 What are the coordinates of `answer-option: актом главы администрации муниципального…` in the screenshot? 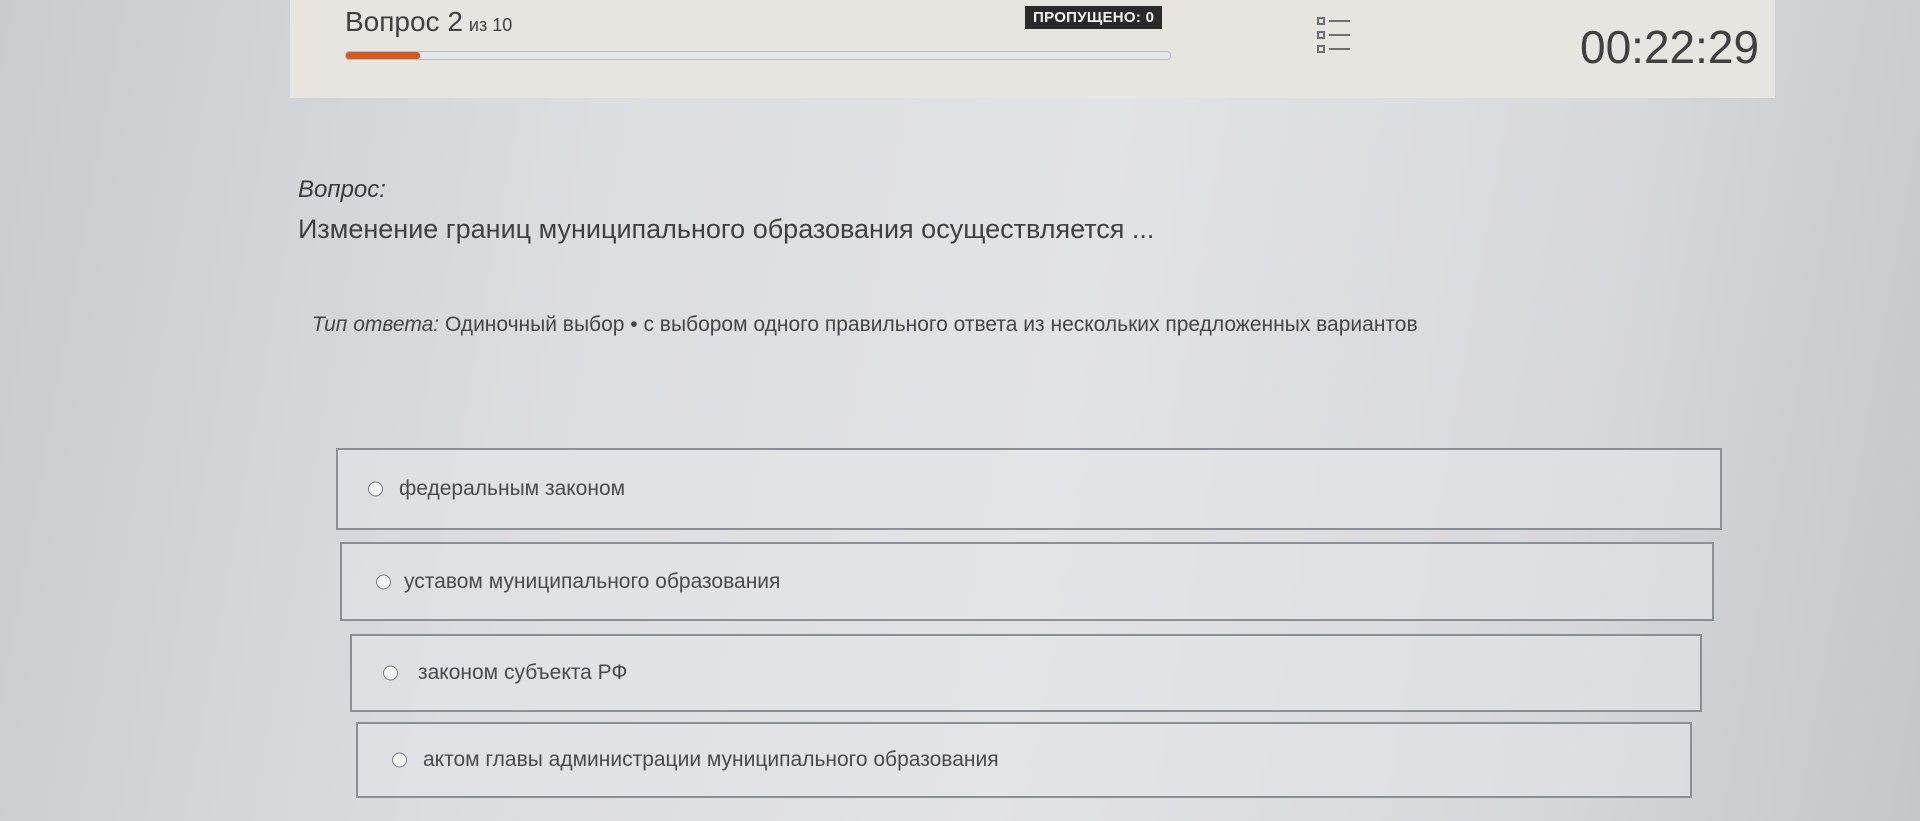 It's located at (1024, 760).